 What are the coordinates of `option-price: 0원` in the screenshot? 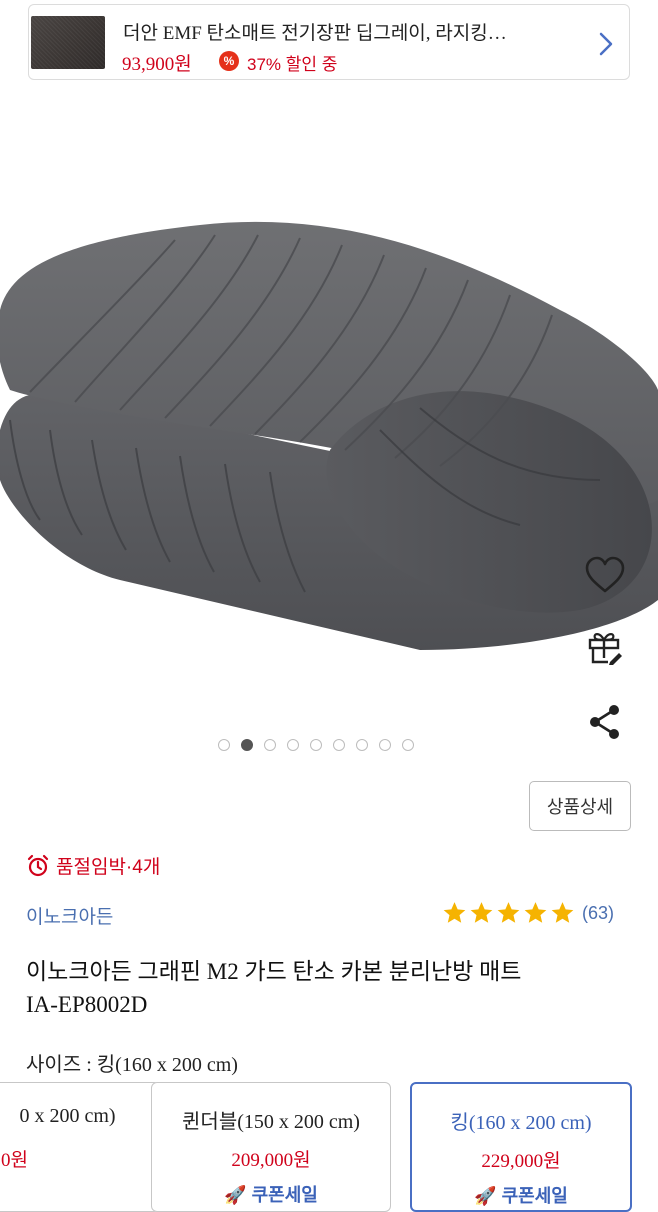 It's located at (14, 1160).